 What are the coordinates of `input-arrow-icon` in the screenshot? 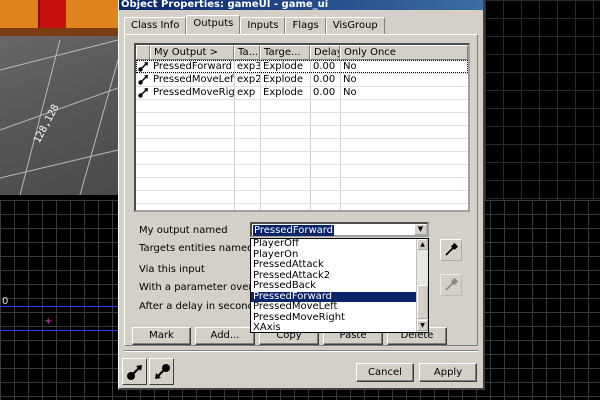 It's located at (162, 371).